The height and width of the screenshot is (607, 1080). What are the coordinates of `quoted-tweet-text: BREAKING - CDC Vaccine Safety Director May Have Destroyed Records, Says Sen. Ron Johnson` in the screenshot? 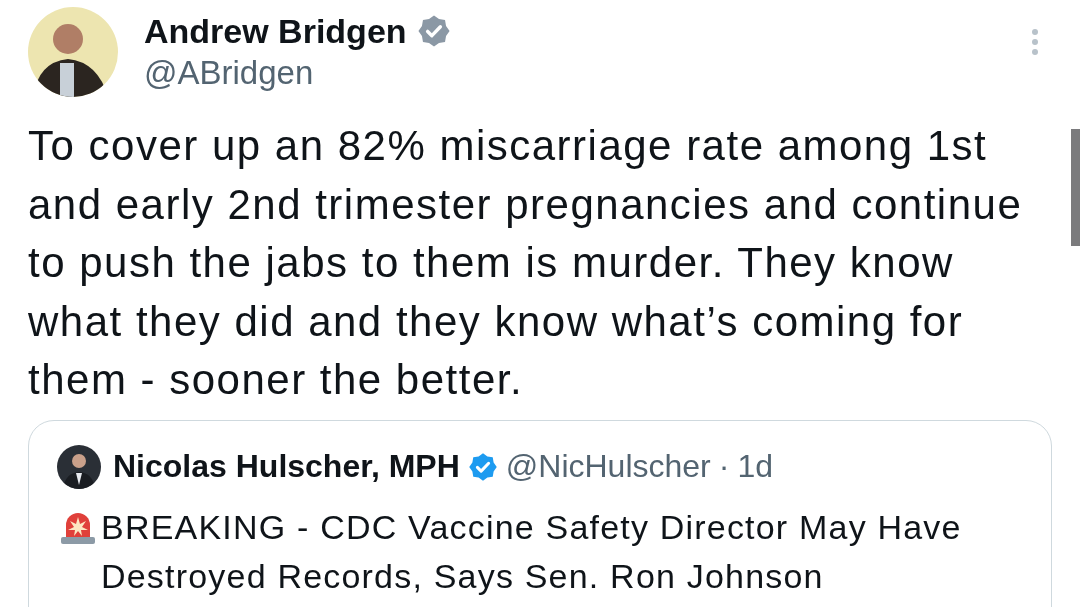 It's located at (532, 551).